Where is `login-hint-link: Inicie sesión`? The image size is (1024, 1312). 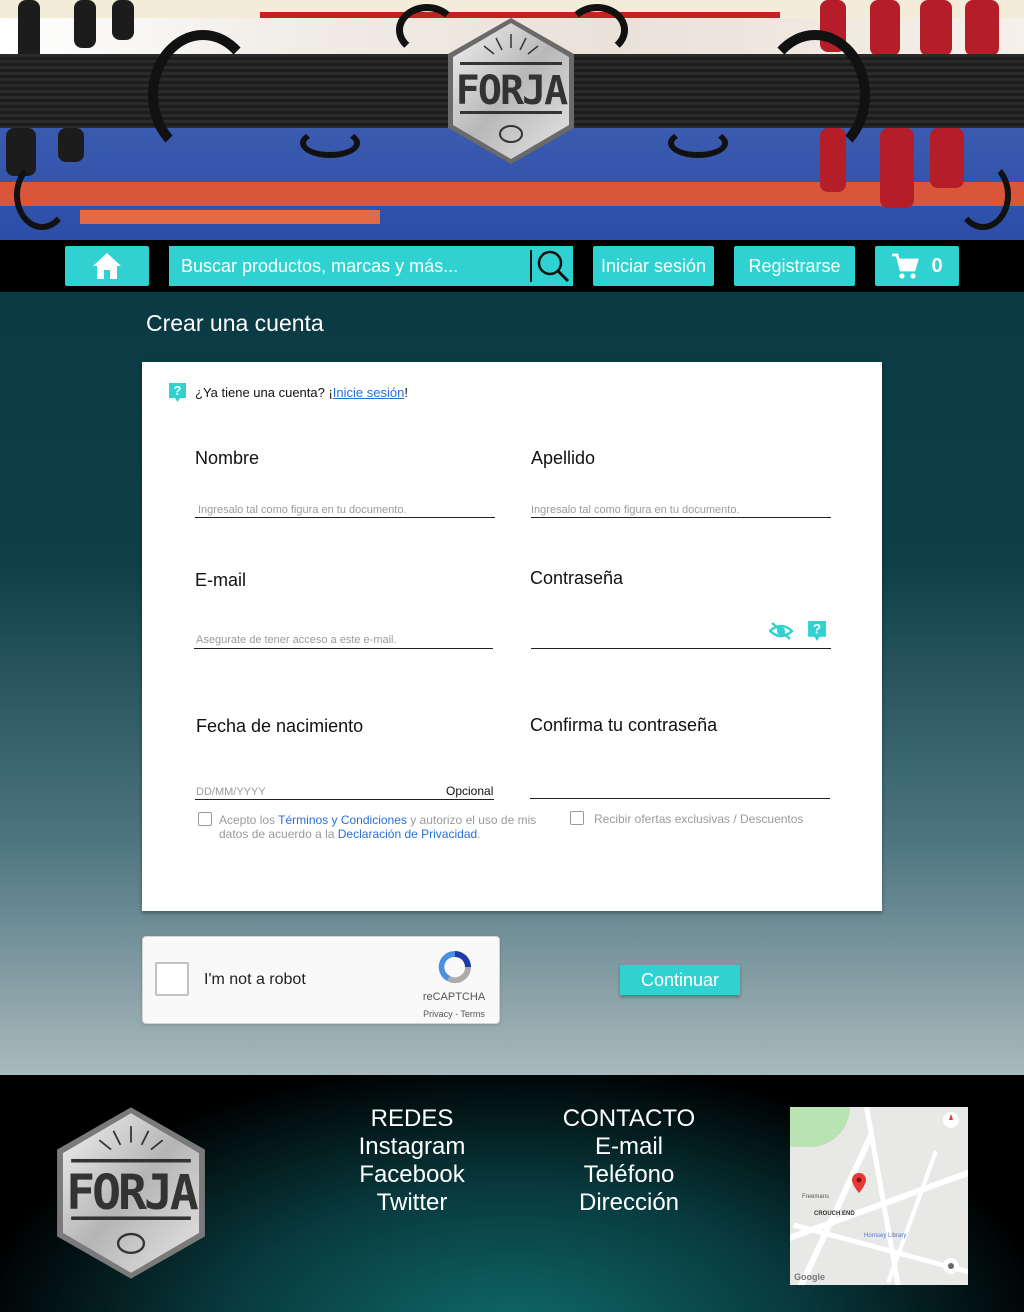
login-hint-link: Inicie sesión is located at coordinates (369, 392).